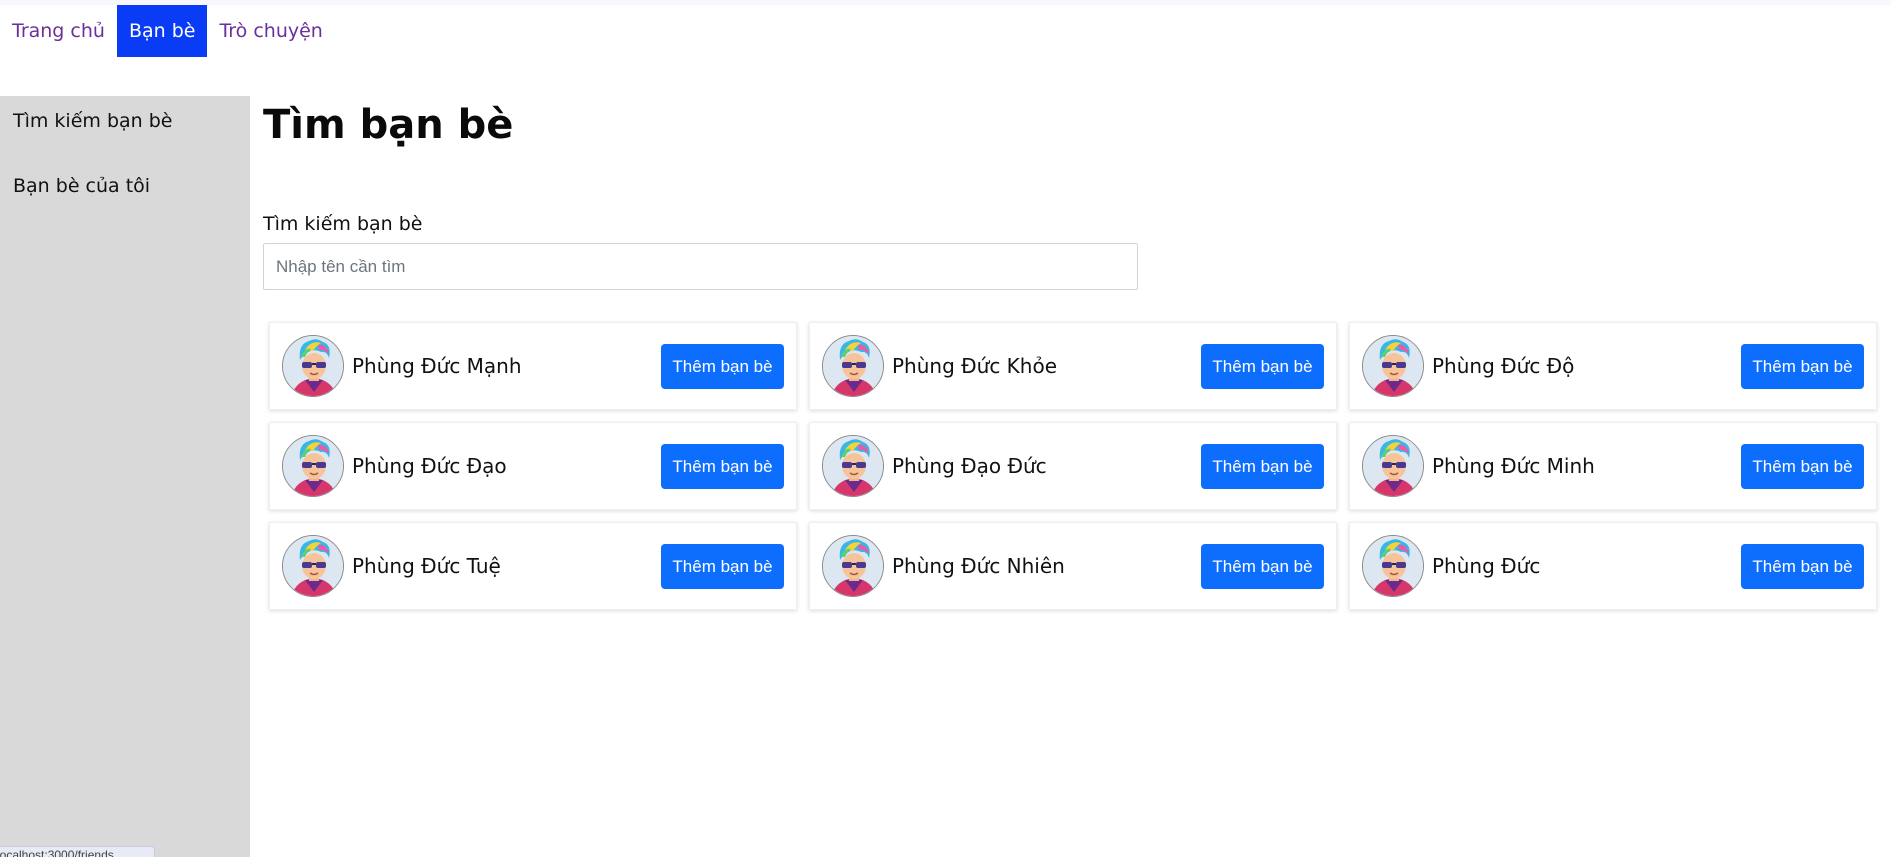 The width and height of the screenshot is (1891, 857). Describe the element at coordinates (1486, 566) in the screenshot. I see `friend-name: Phùng Đức` at that location.